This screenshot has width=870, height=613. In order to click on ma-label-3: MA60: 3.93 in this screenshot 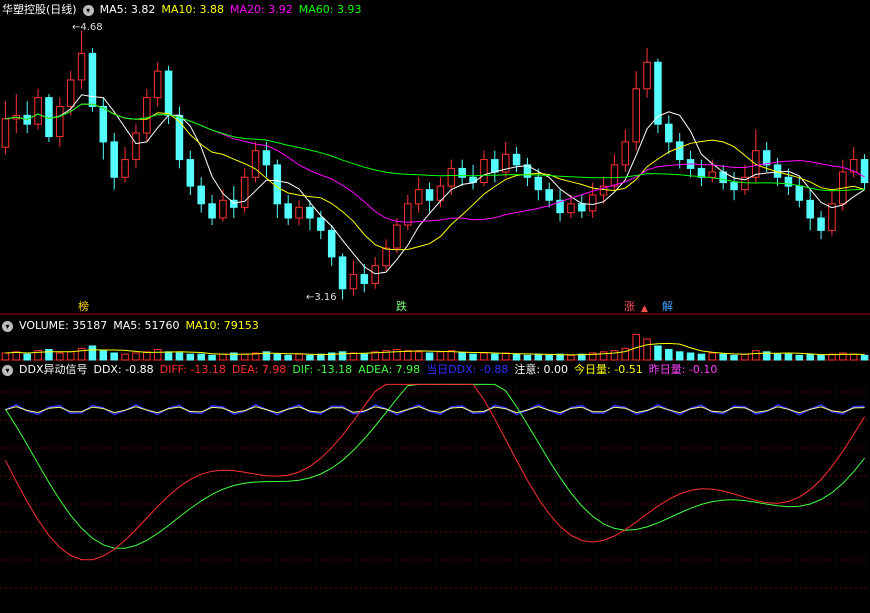, I will do `click(330, 9)`.